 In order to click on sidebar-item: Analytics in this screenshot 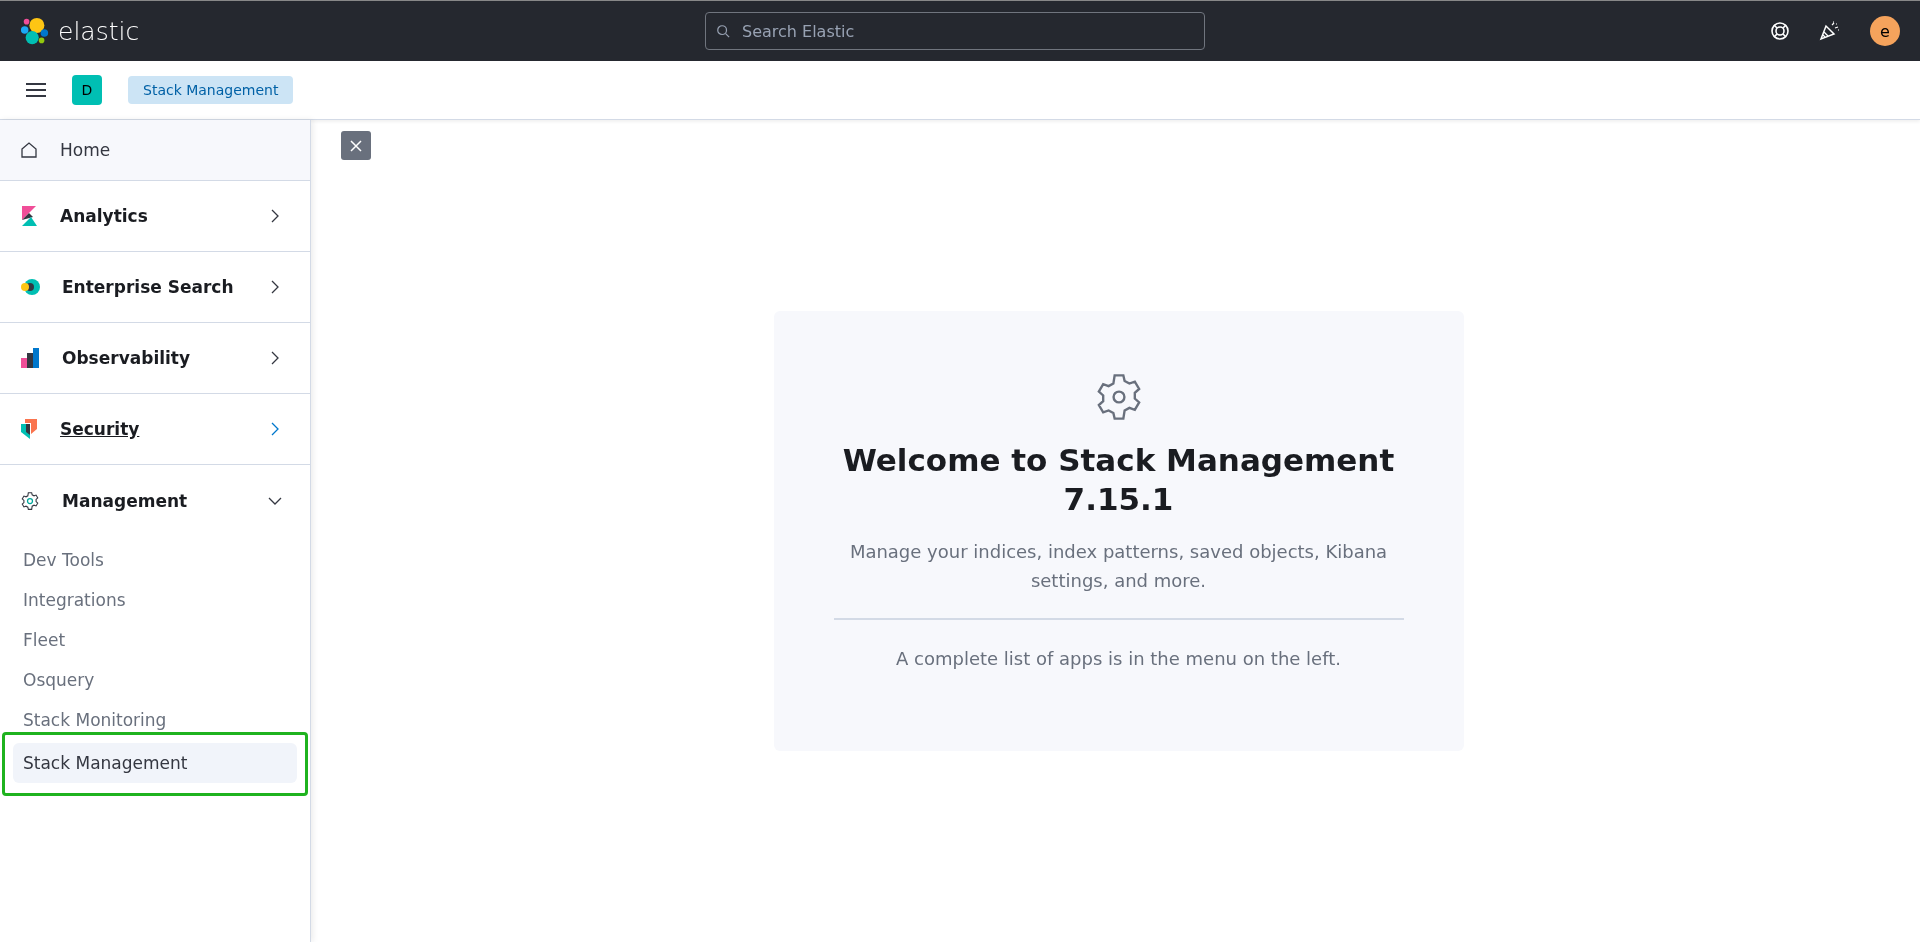, I will do `click(155, 216)`.